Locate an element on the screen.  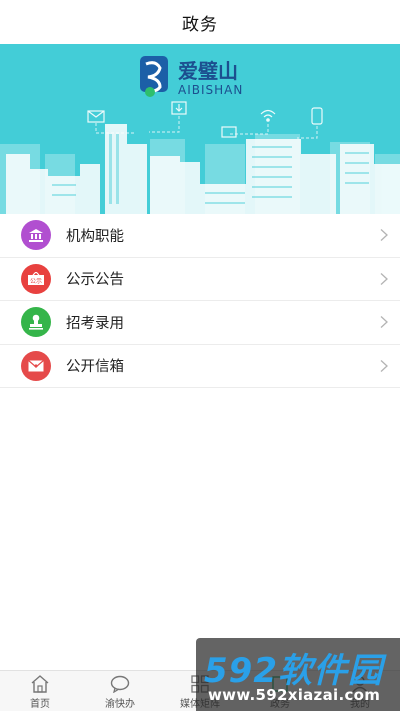
tab-home: 首页 is located at coordinates (40, 691).